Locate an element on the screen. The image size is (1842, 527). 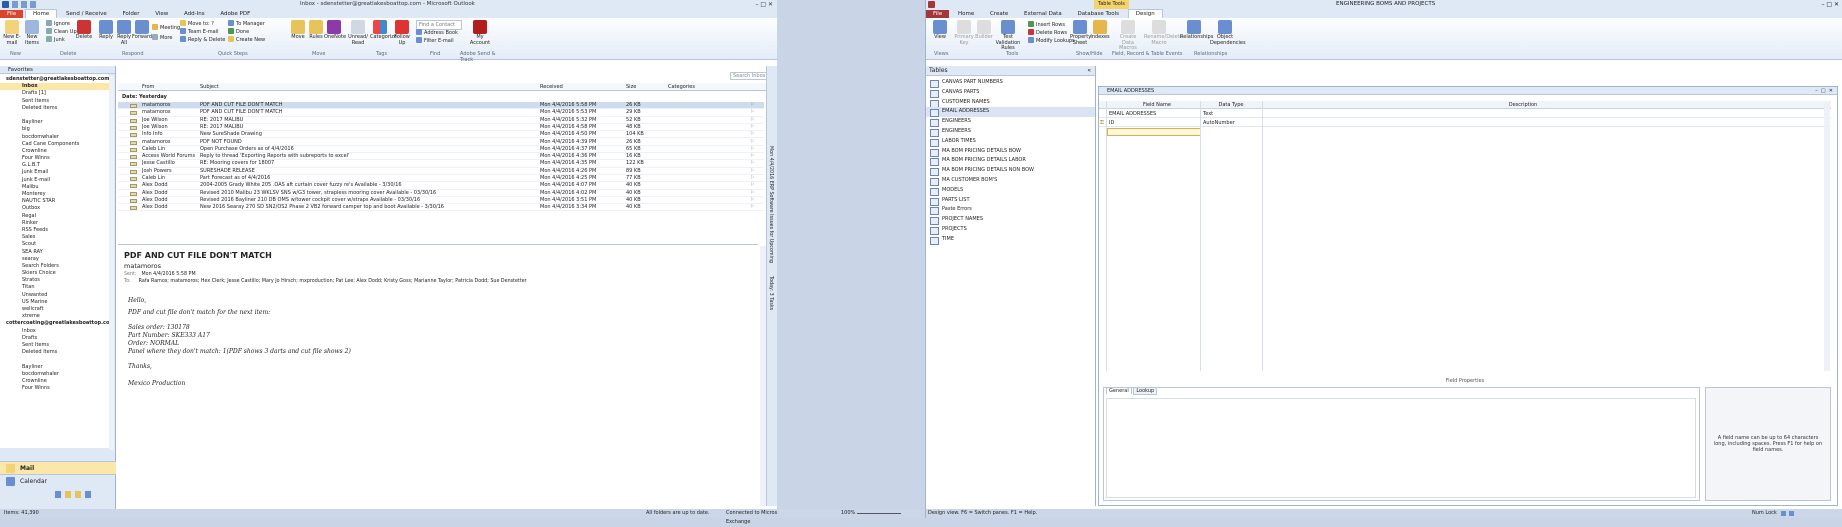
access-window-controls: – □ ✕ is located at coordinates (1830, 4).